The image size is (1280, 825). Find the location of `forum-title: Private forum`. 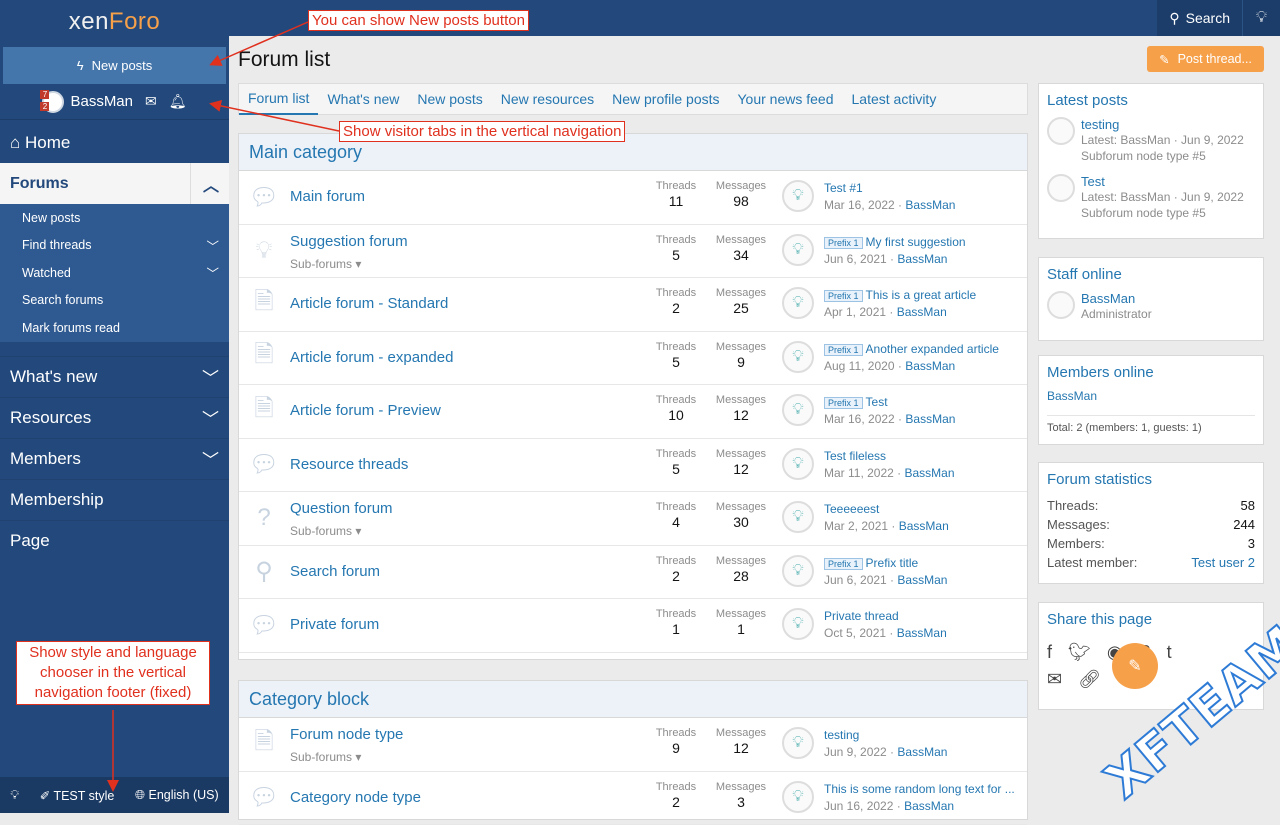

forum-title: Private forum is located at coordinates (334, 624).